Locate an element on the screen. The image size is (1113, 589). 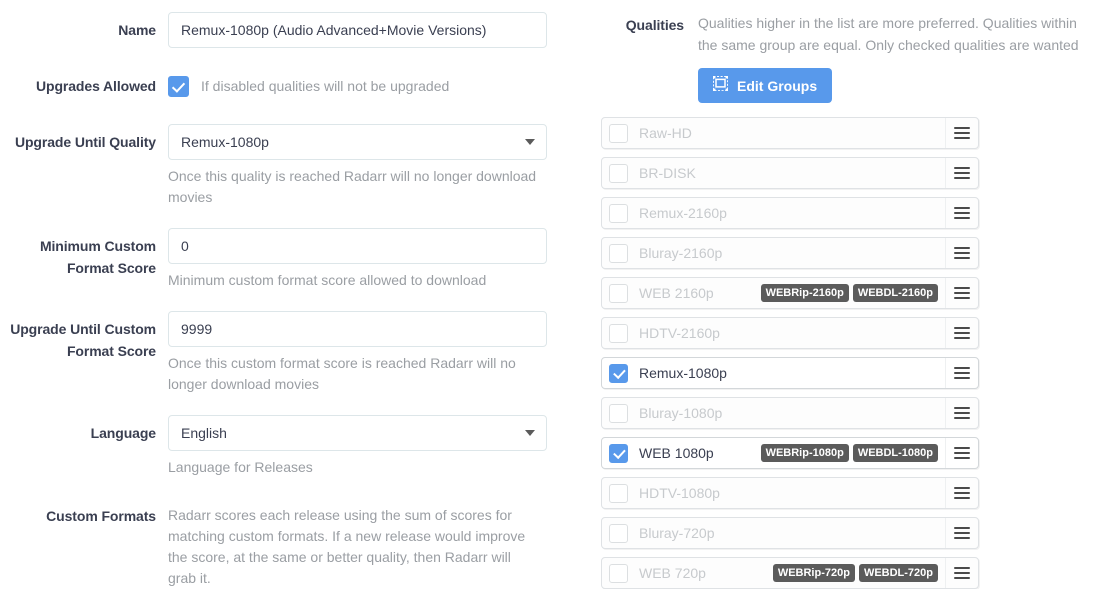
custom-formats-label: Custom Formats is located at coordinates (101, 516).